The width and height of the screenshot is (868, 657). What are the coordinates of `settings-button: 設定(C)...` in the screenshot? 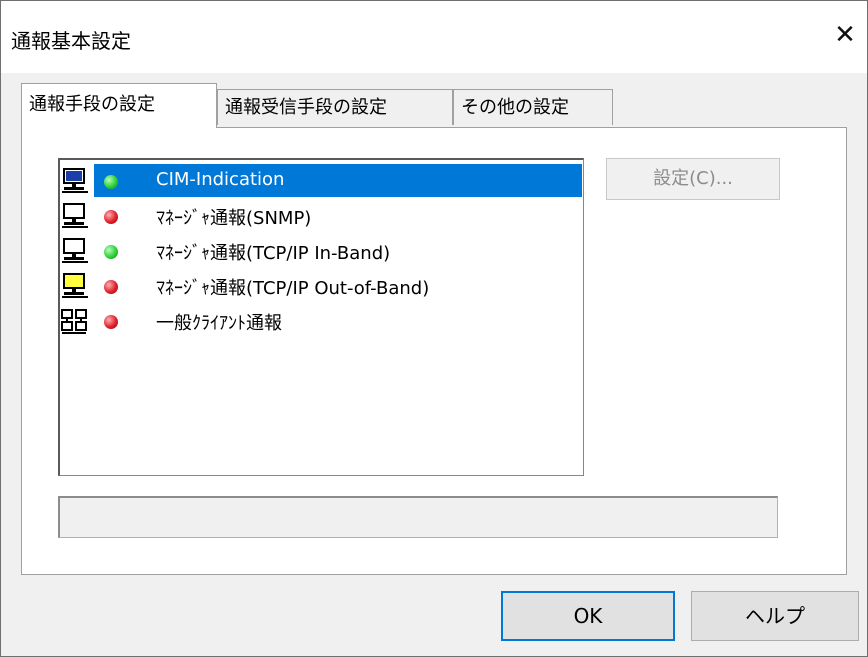 It's located at (693, 179).